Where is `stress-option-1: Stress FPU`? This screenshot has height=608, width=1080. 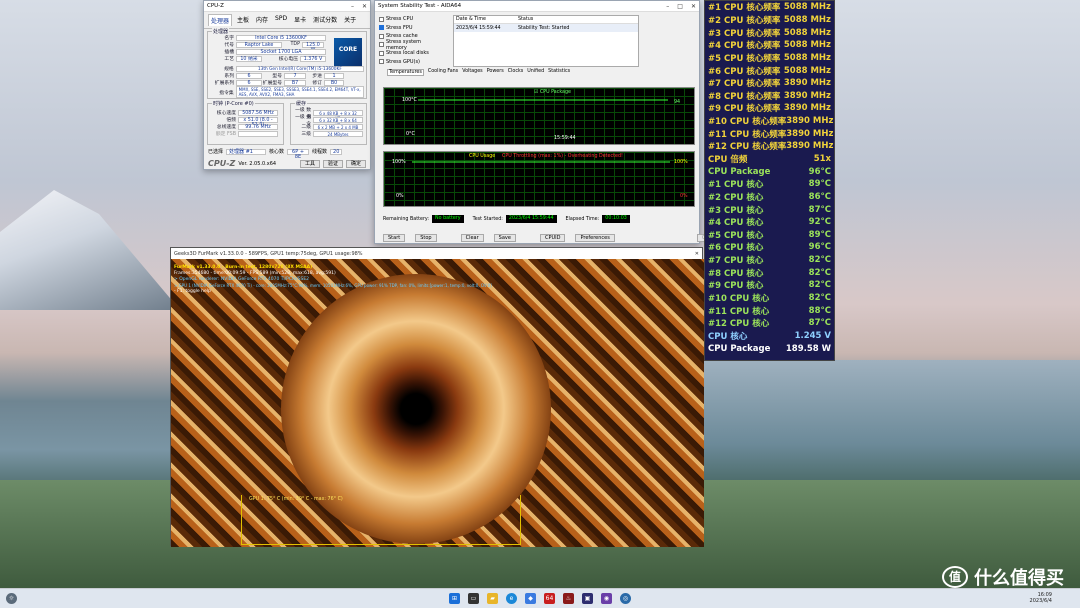 stress-option-1: Stress FPU is located at coordinates (411, 28).